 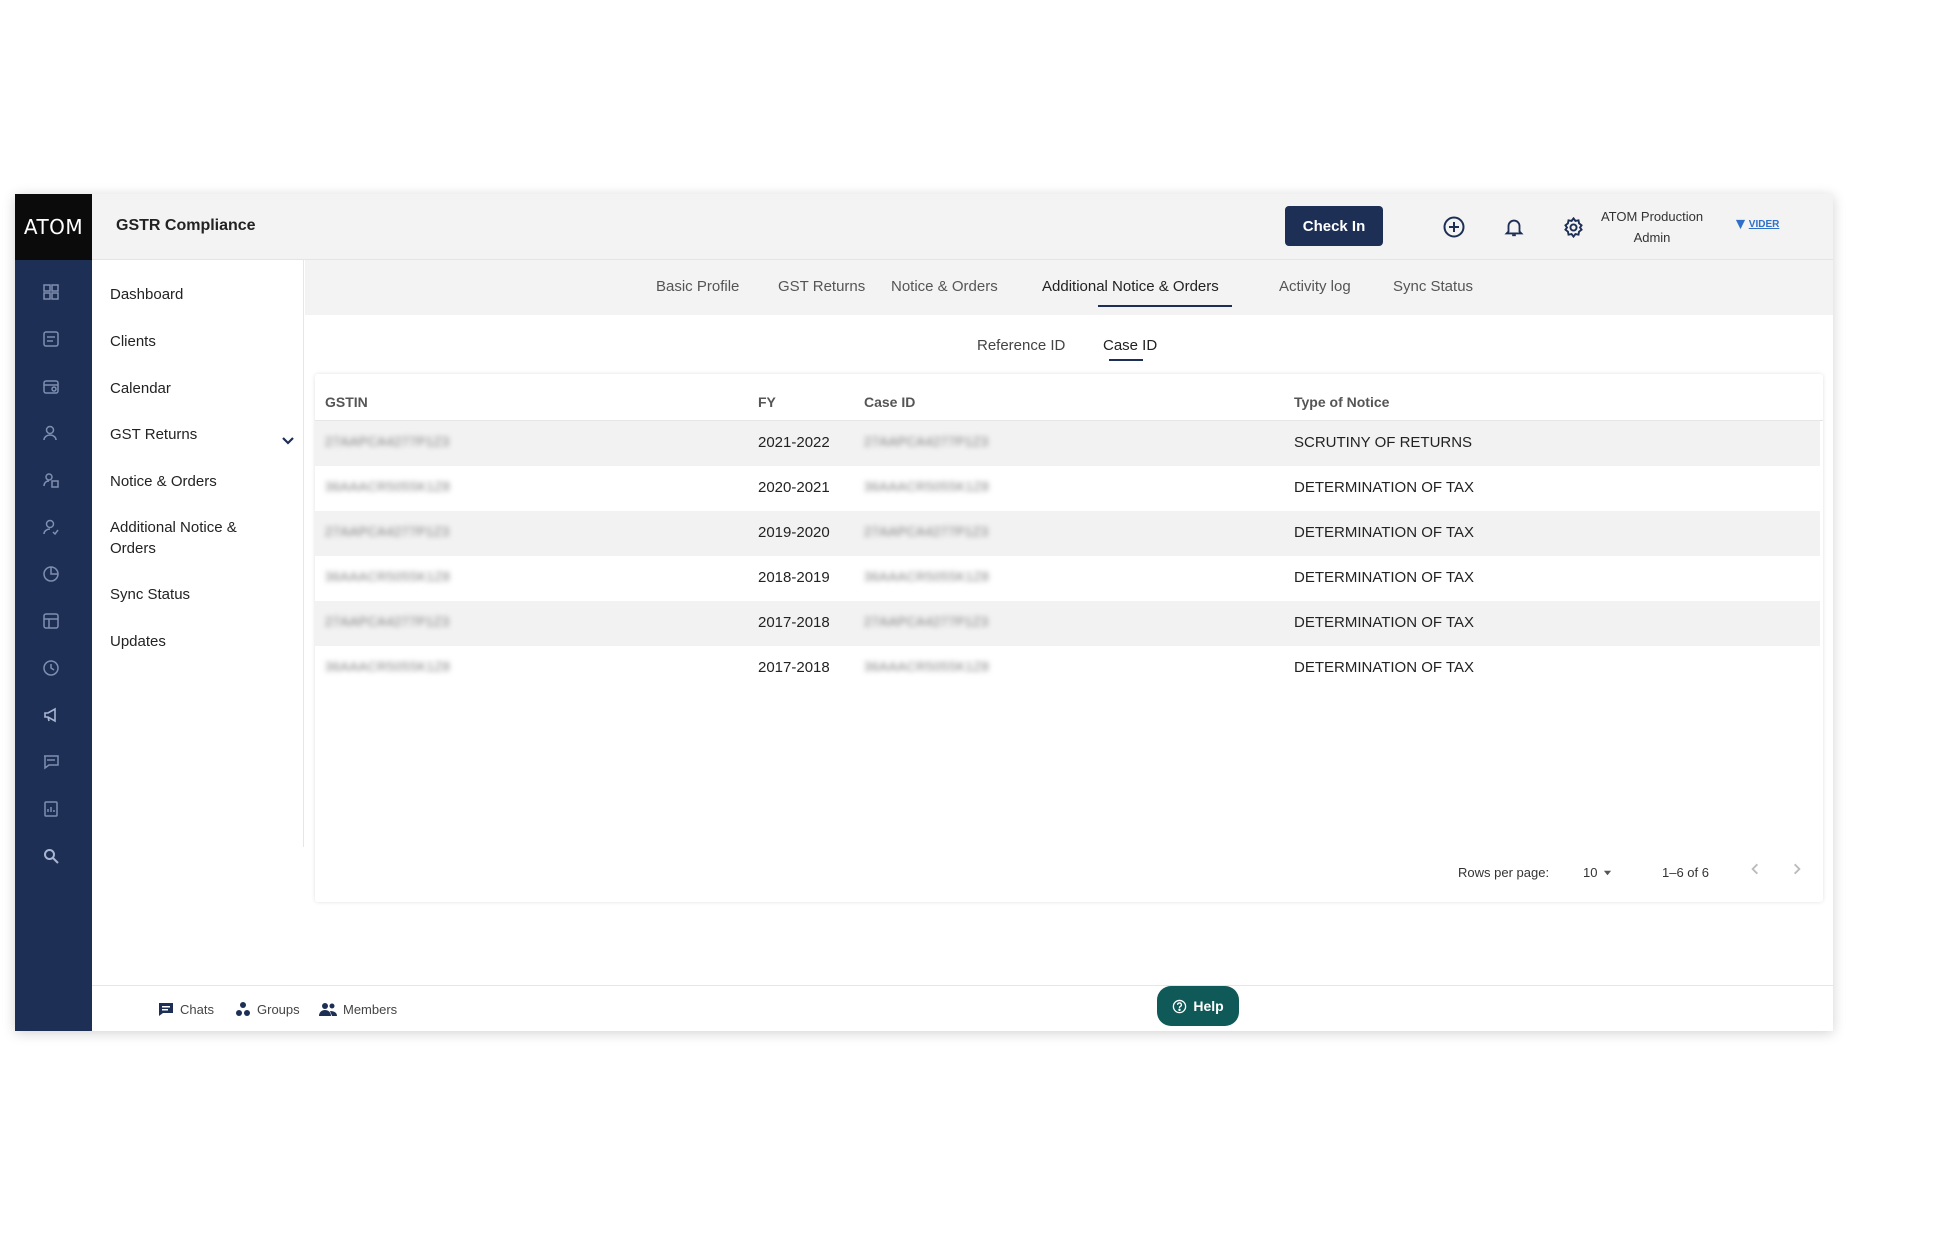 I want to click on members-button: Members, so click(x=358, y=1009).